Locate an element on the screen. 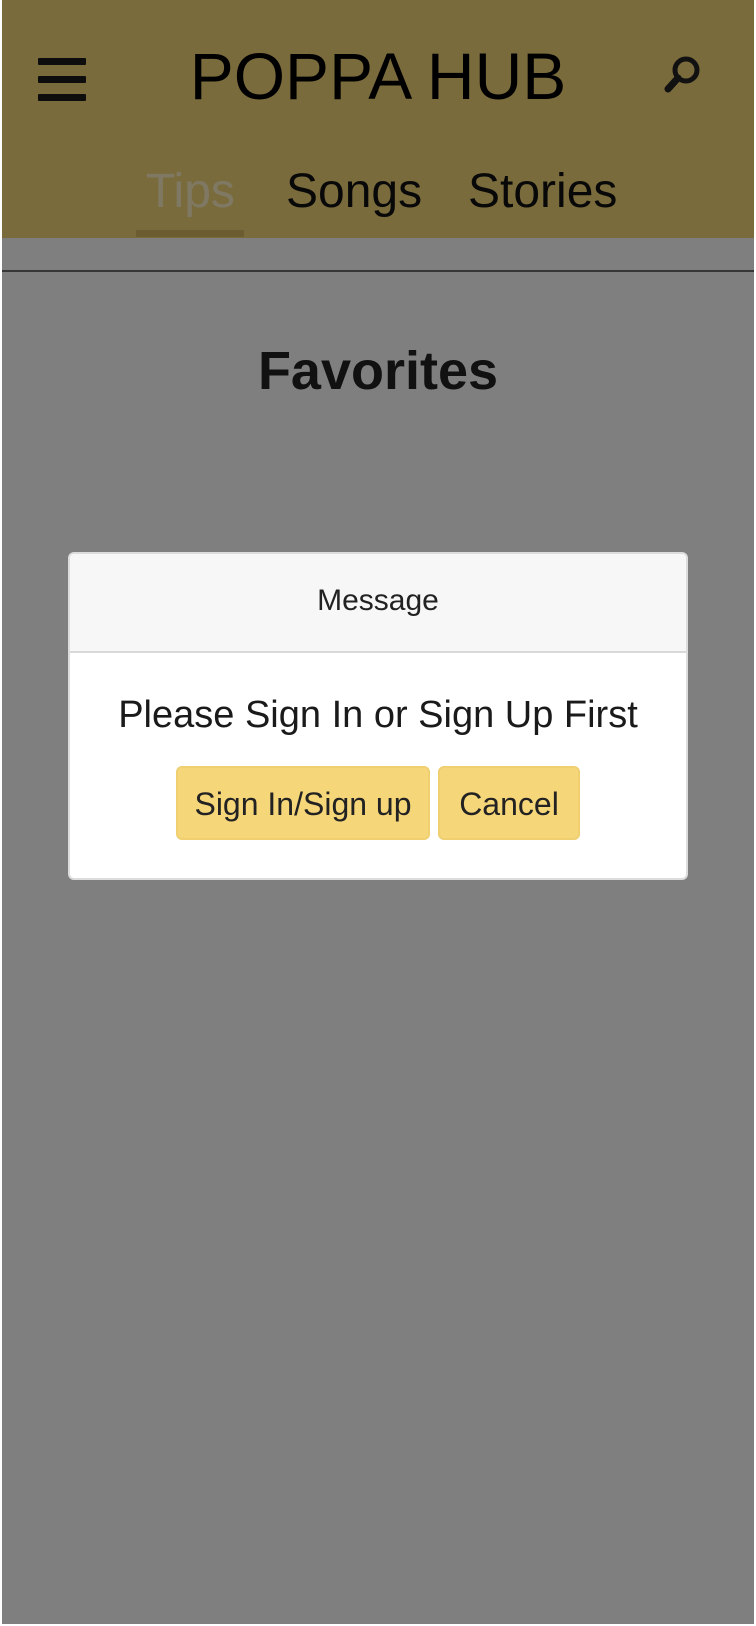 This screenshot has height=1626, width=756. dialog-header: Message is located at coordinates (378, 603).